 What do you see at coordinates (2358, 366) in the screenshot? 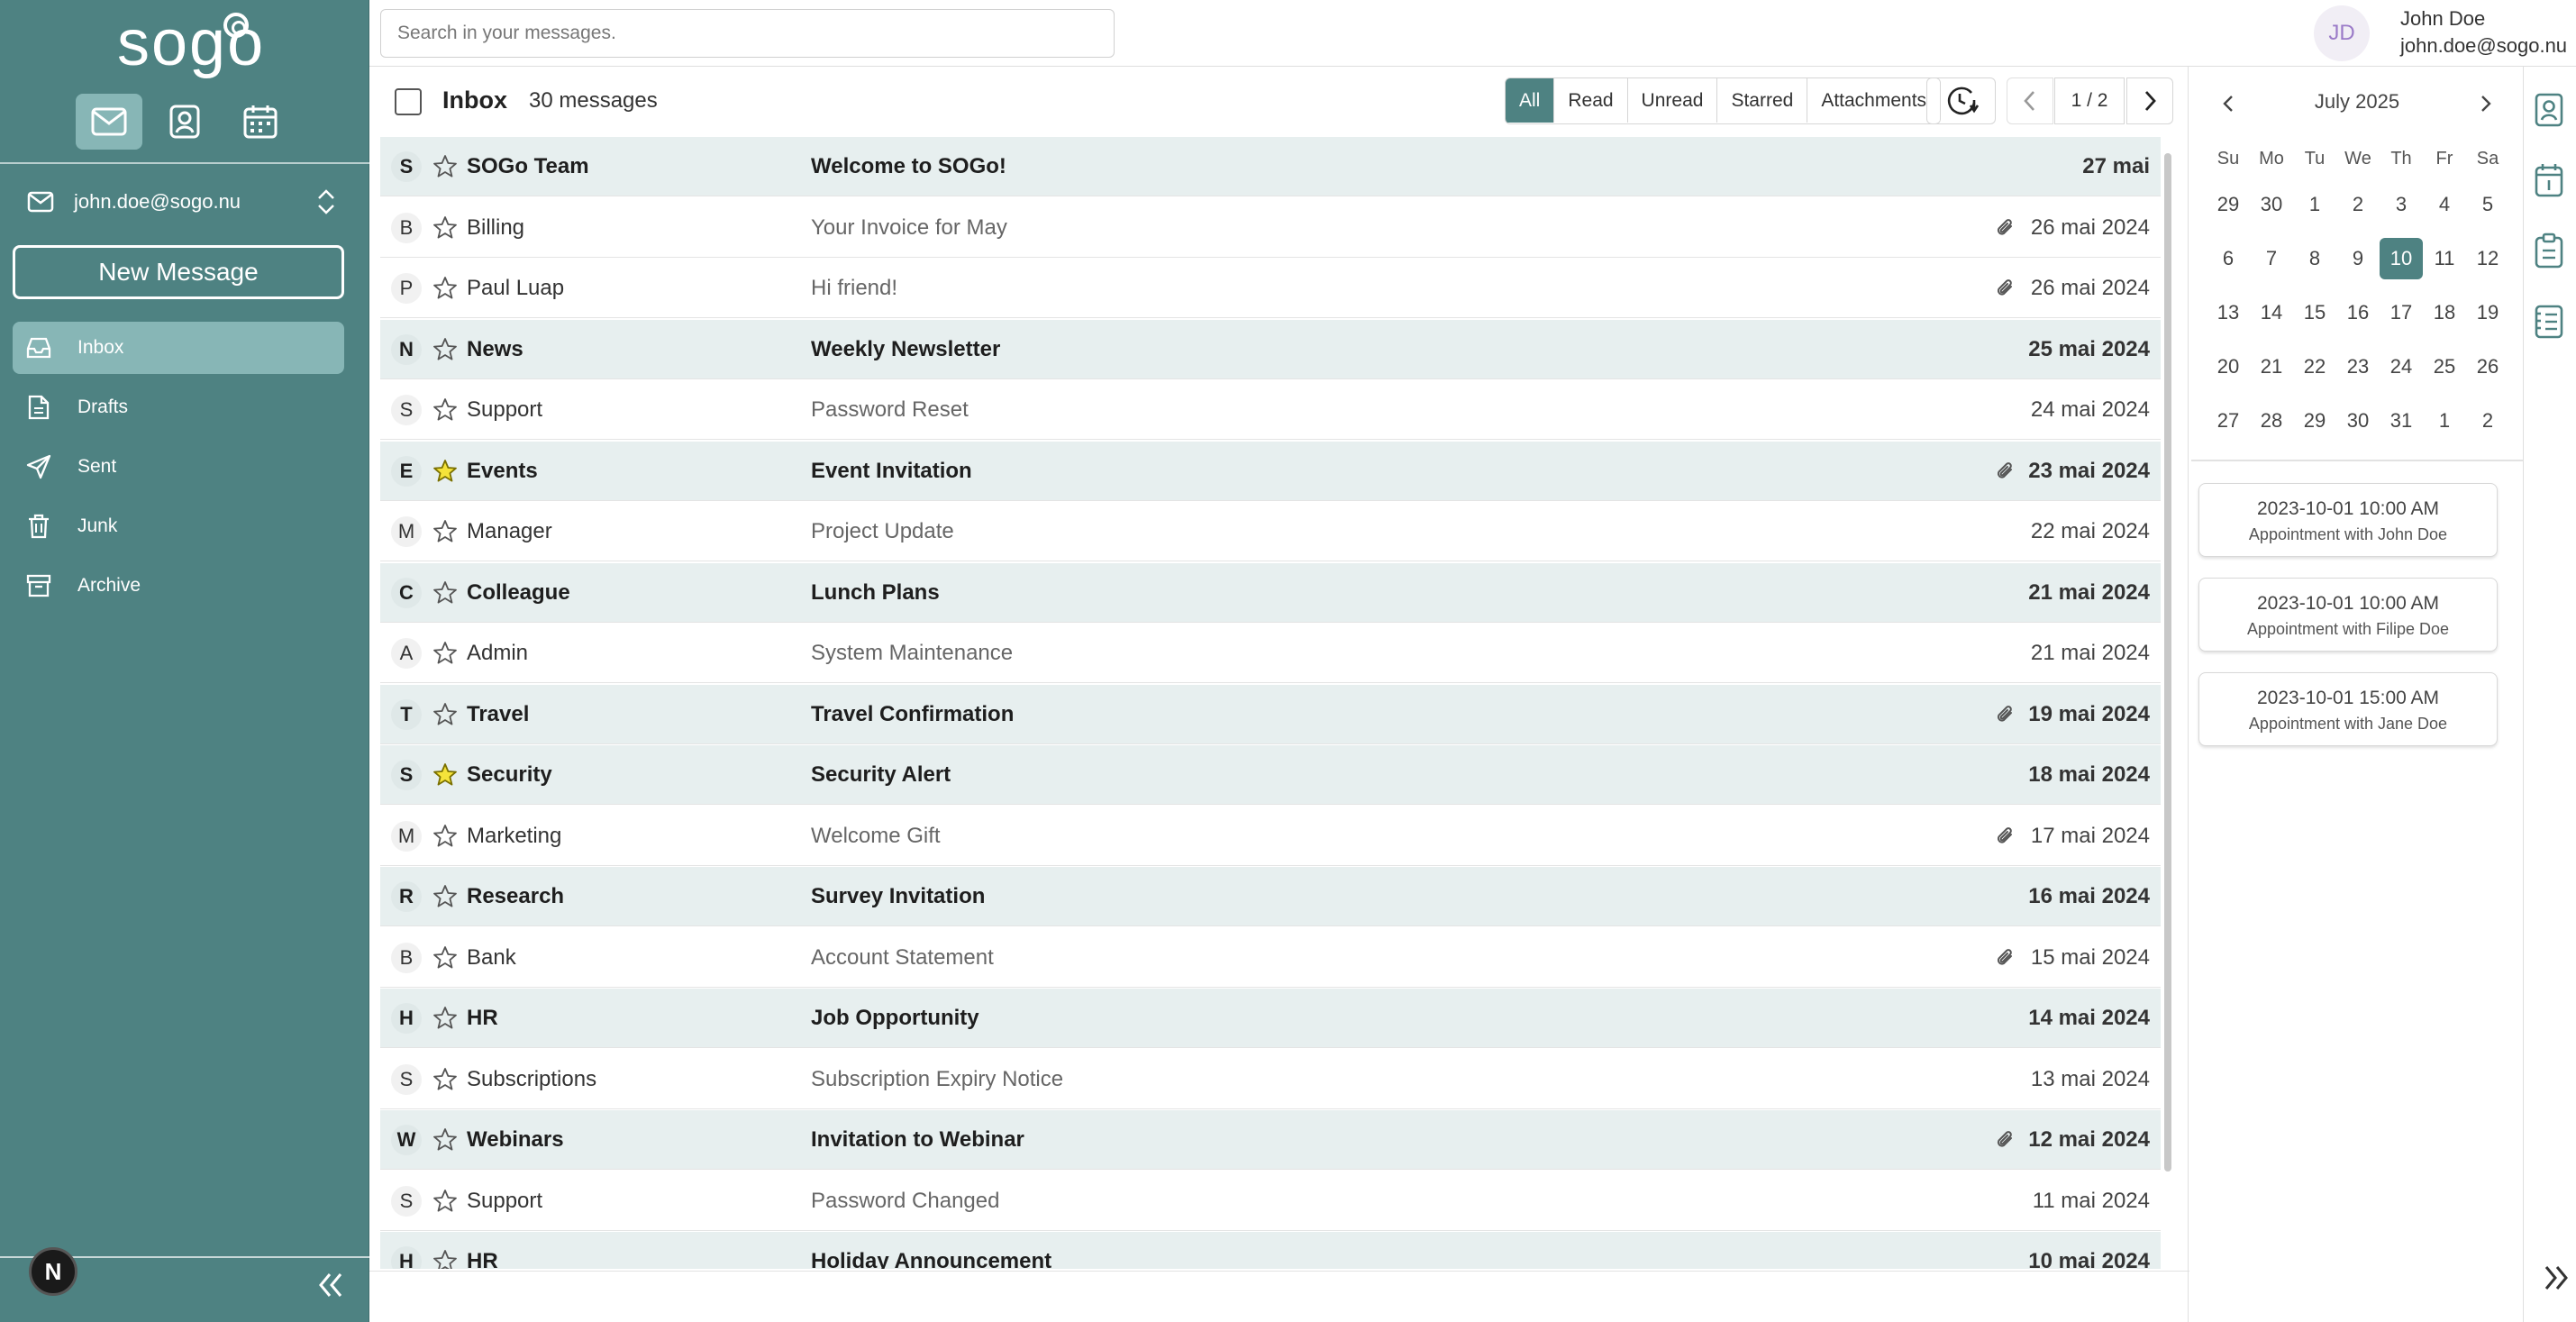
I see `calendar-day: 23` at bounding box center [2358, 366].